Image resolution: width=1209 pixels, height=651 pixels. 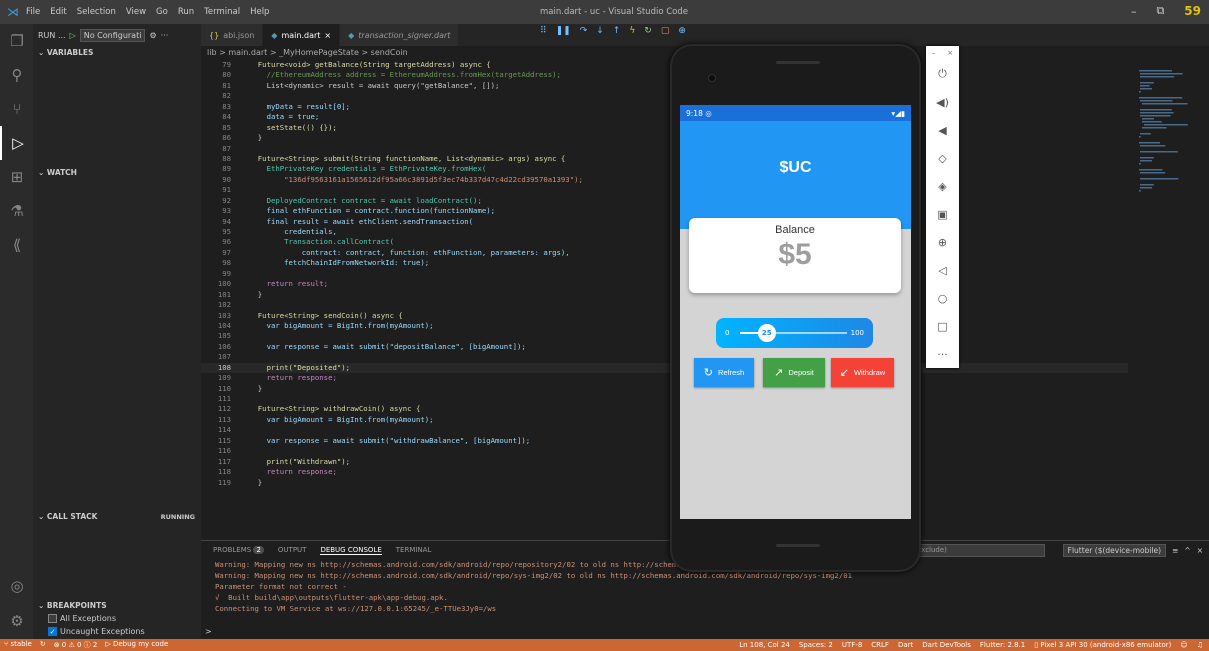 What do you see at coordinates (216, 274) in the screenshot?
I see `line-number: 99` at bounding box center [216, 274].